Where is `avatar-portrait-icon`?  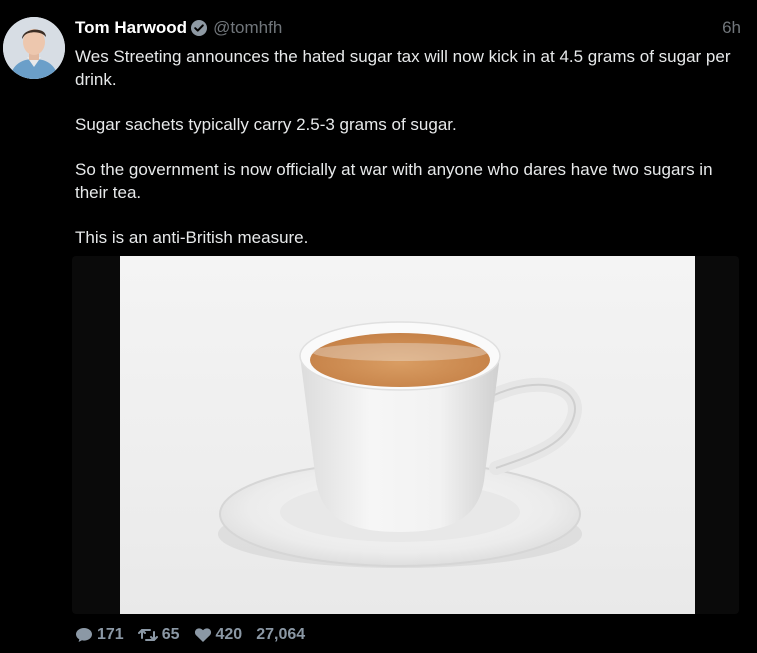 avatar-portrait-icon is located at coordinates (34, 48).